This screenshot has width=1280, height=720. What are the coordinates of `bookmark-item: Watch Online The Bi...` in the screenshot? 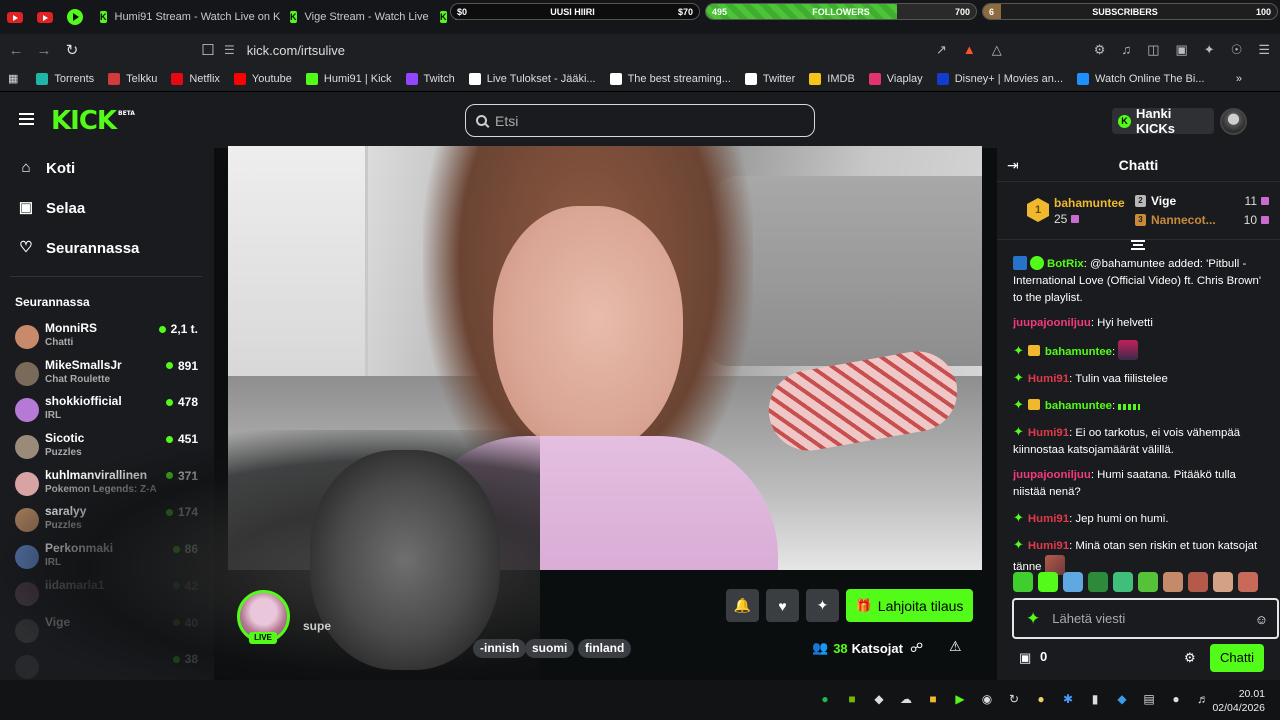 It's located at (1140, 78).